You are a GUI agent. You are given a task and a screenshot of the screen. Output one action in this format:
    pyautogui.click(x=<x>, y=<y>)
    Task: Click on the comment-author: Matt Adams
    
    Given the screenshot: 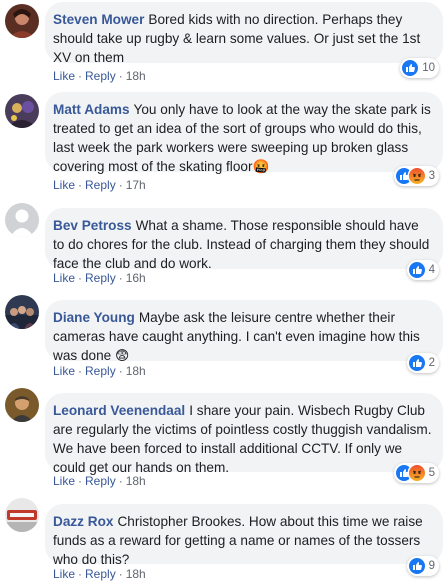 What is the action you would take?
    pyautogui.click(x=91, y=109)
    